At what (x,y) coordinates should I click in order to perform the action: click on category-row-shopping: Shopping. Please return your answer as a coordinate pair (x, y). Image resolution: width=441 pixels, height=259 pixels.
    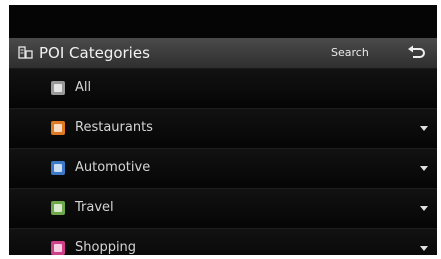
    Looking at the image, I should click on (223, 242).